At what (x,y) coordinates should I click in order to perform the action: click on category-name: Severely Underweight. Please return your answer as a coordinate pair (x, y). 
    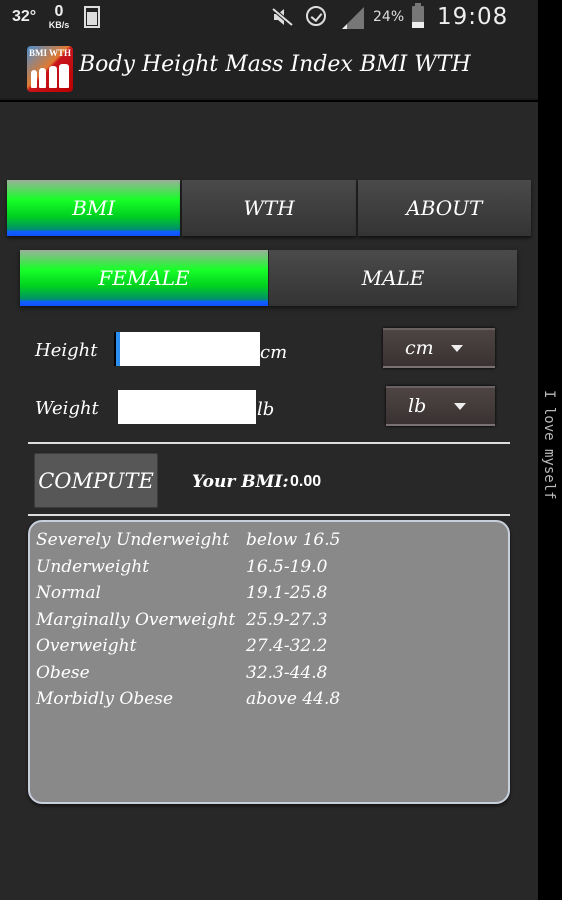
    Looking at the image, I should click on (133, 540).